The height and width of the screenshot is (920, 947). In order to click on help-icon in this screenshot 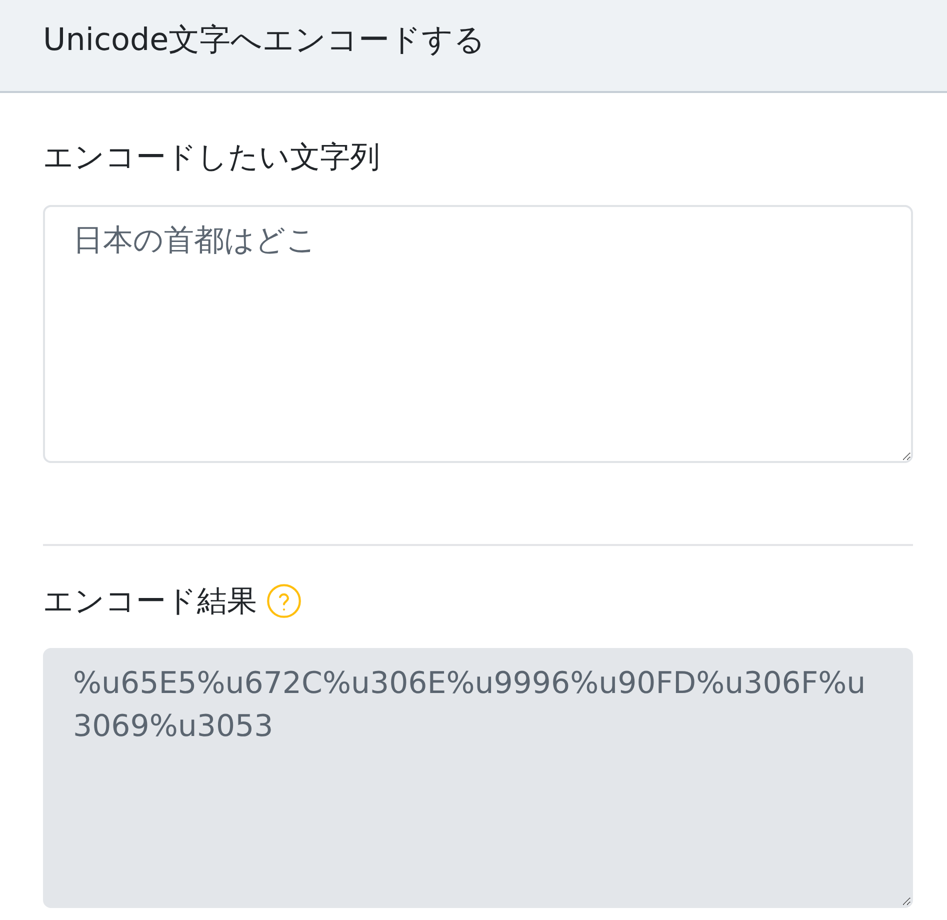, I will do `click(284, 601)`.